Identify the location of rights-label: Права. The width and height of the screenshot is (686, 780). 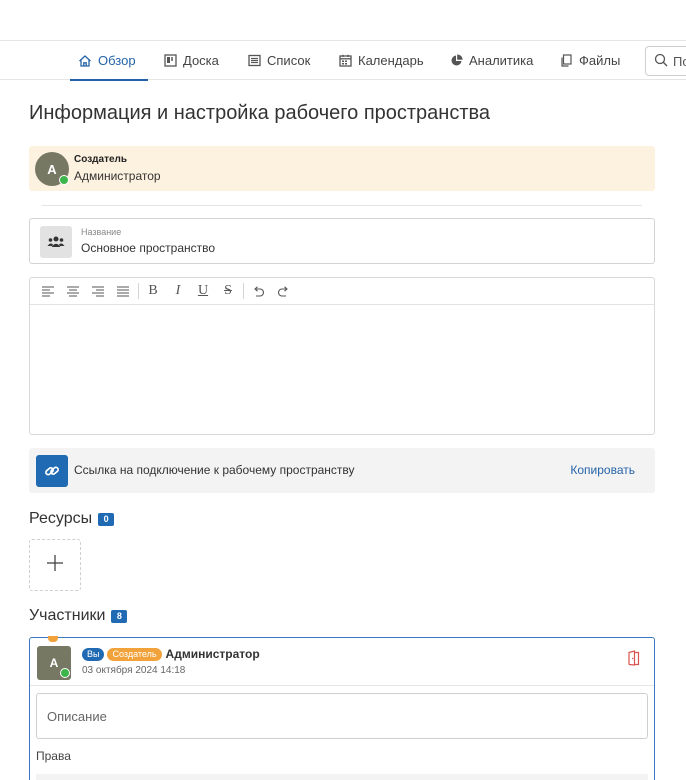
(53, 756).